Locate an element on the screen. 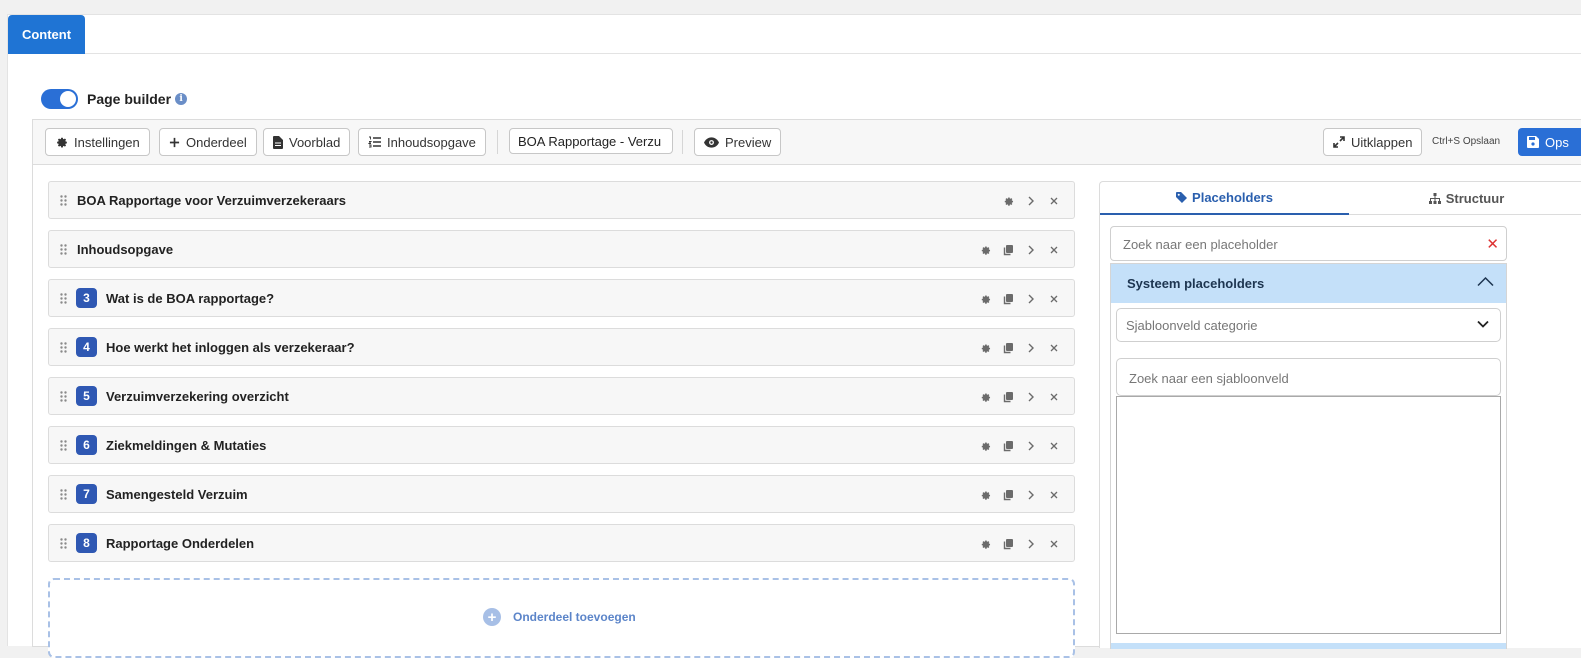 The width and height of the screenshot is (1581, 658). section-title: Ziekmeldingen & Mutaties is located at coordinates (186, 445).